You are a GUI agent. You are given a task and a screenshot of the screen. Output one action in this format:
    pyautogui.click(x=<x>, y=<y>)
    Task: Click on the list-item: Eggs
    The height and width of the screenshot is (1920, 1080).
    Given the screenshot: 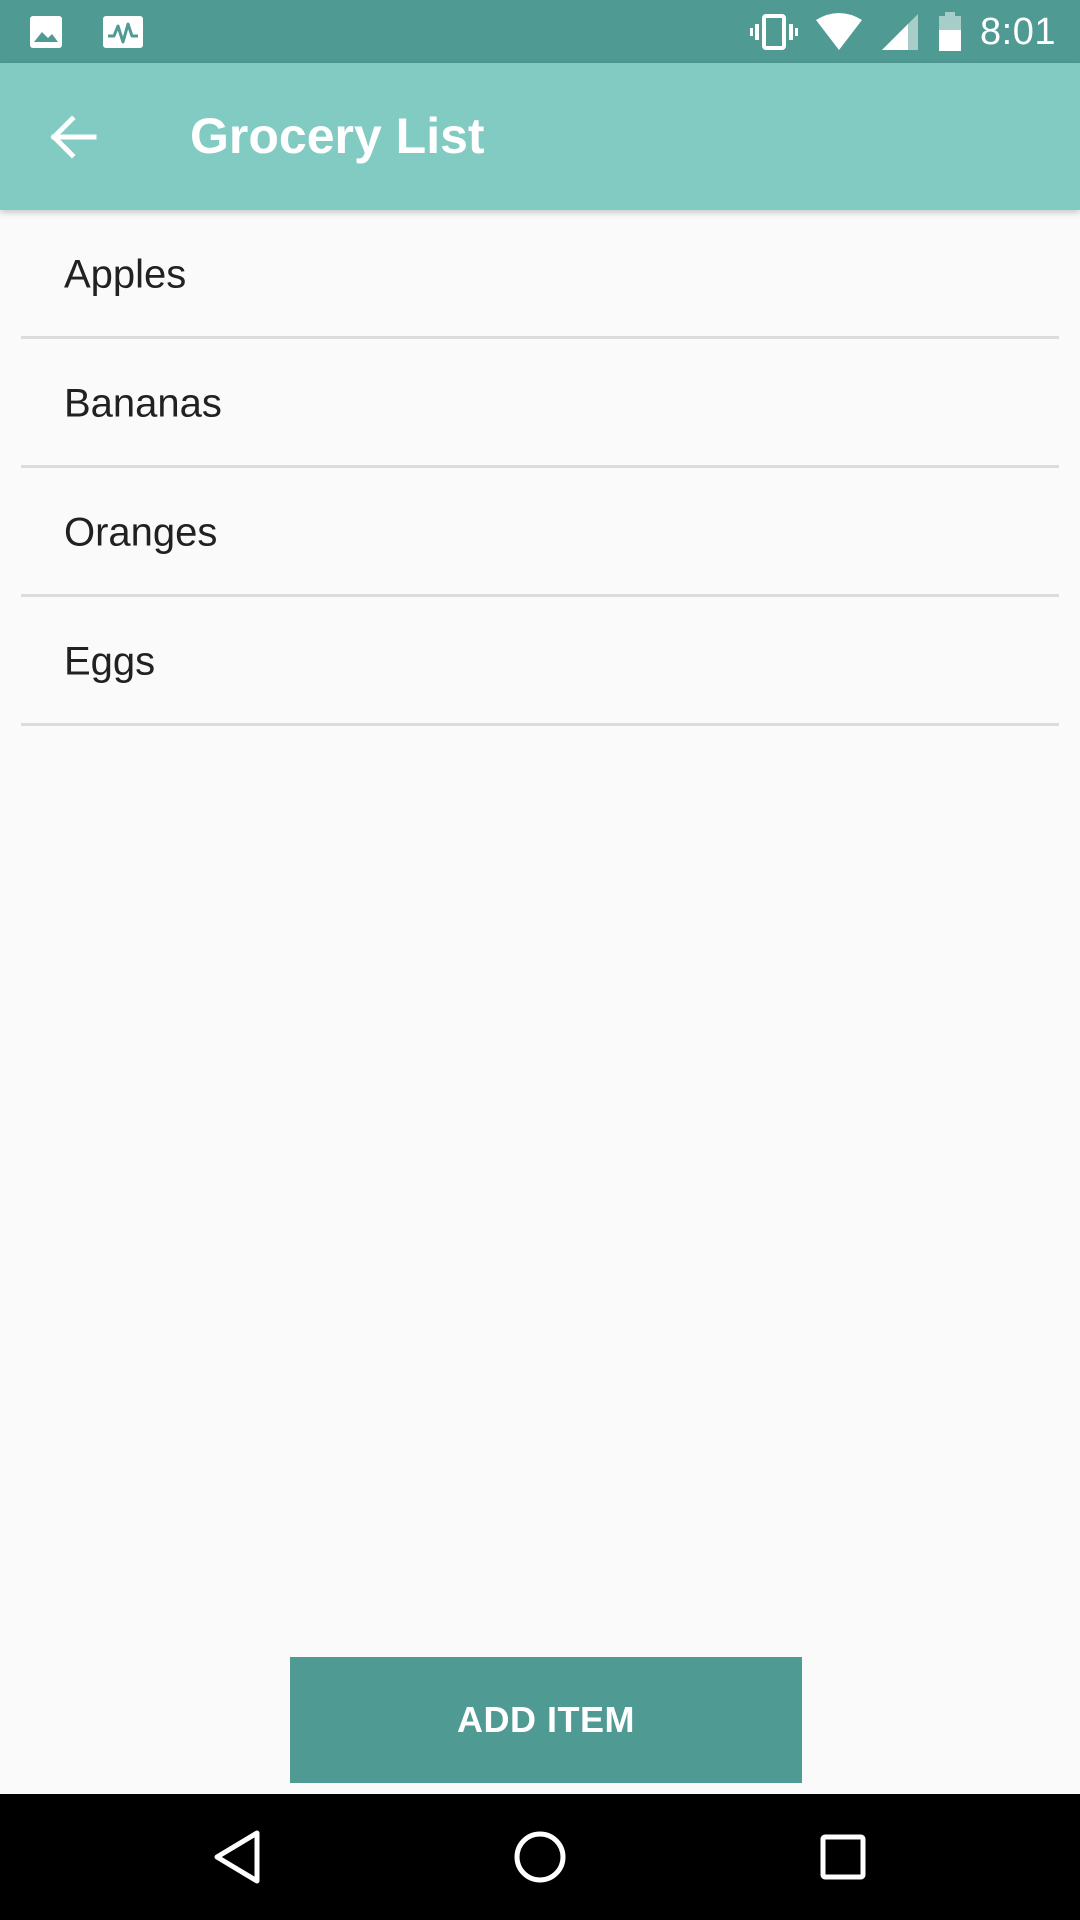 What is the action you would take?
    pyautogui.click(x=540, y=661)
    